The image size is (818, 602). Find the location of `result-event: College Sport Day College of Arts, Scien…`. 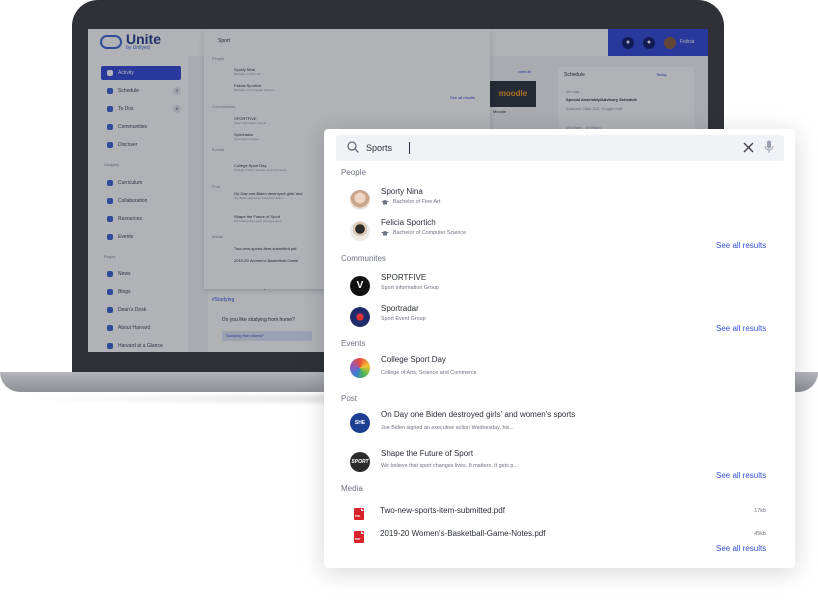

result-event: College Sport Day College of Arts, Scien… is located at coordinates (565, 368).